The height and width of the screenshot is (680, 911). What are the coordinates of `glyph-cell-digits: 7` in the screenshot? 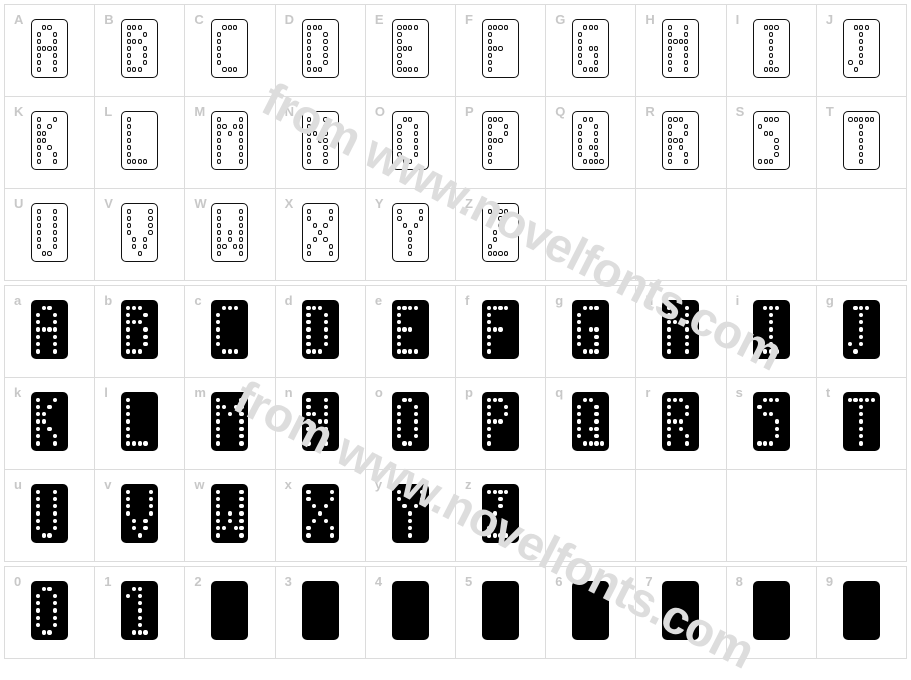 It's located at (681, 613).